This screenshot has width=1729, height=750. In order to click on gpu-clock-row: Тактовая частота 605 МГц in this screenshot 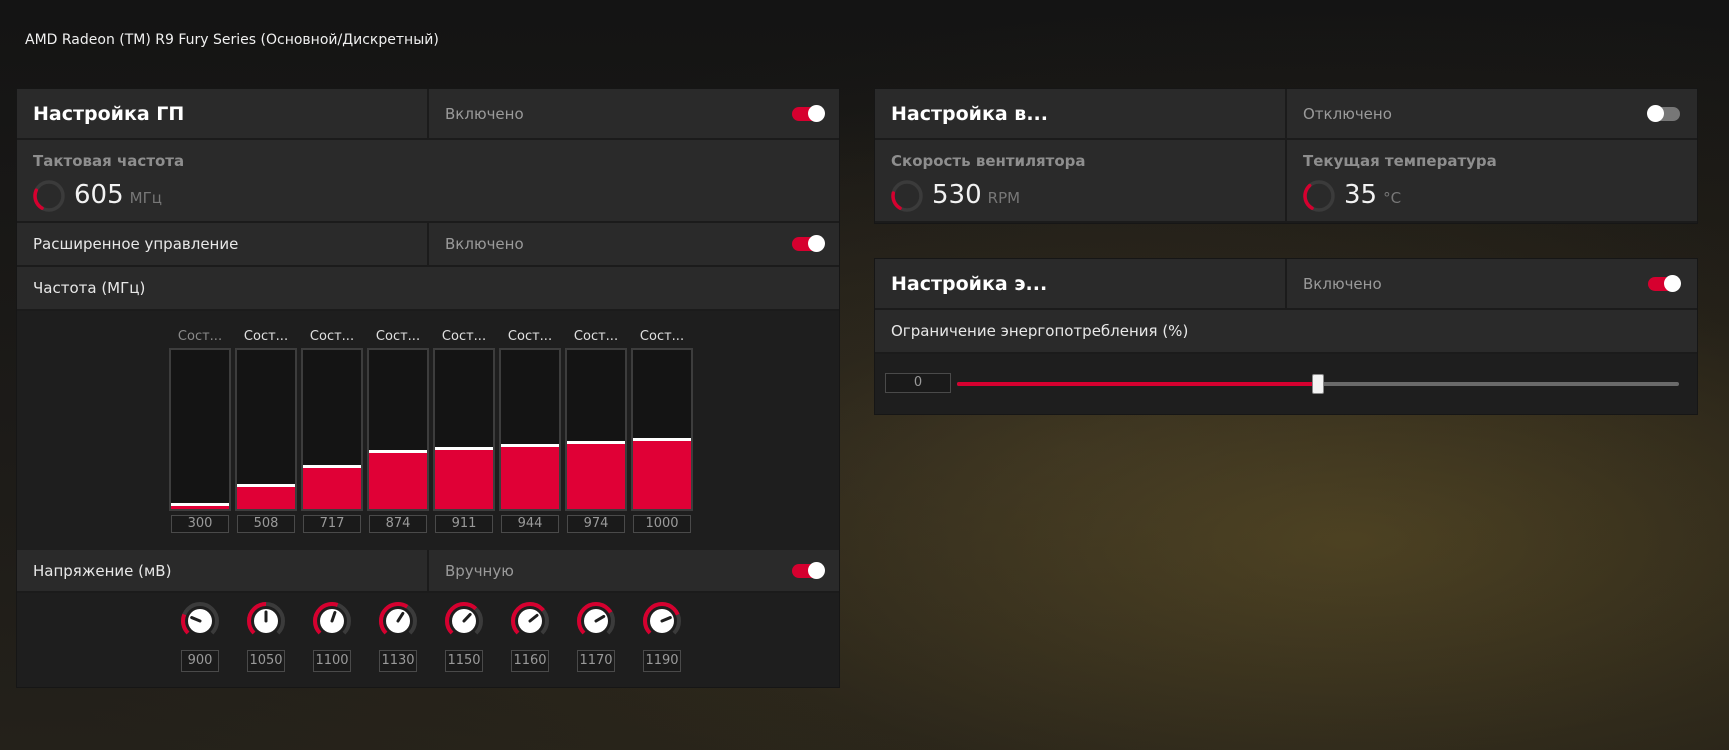, I will do `click(428, 181)`.